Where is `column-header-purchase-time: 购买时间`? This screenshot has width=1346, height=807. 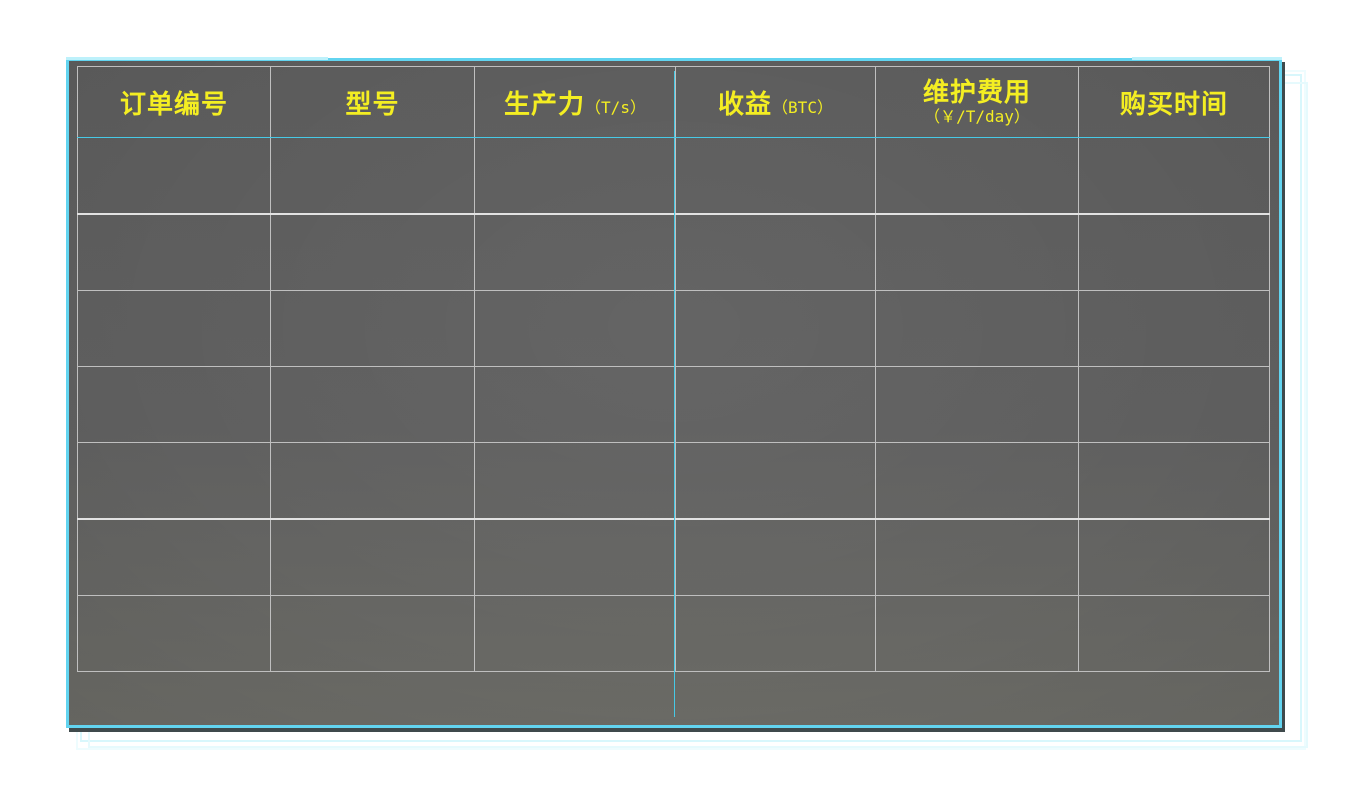 column-header-purchase-time: 购买时间 is located at coordinates (1174, 102).